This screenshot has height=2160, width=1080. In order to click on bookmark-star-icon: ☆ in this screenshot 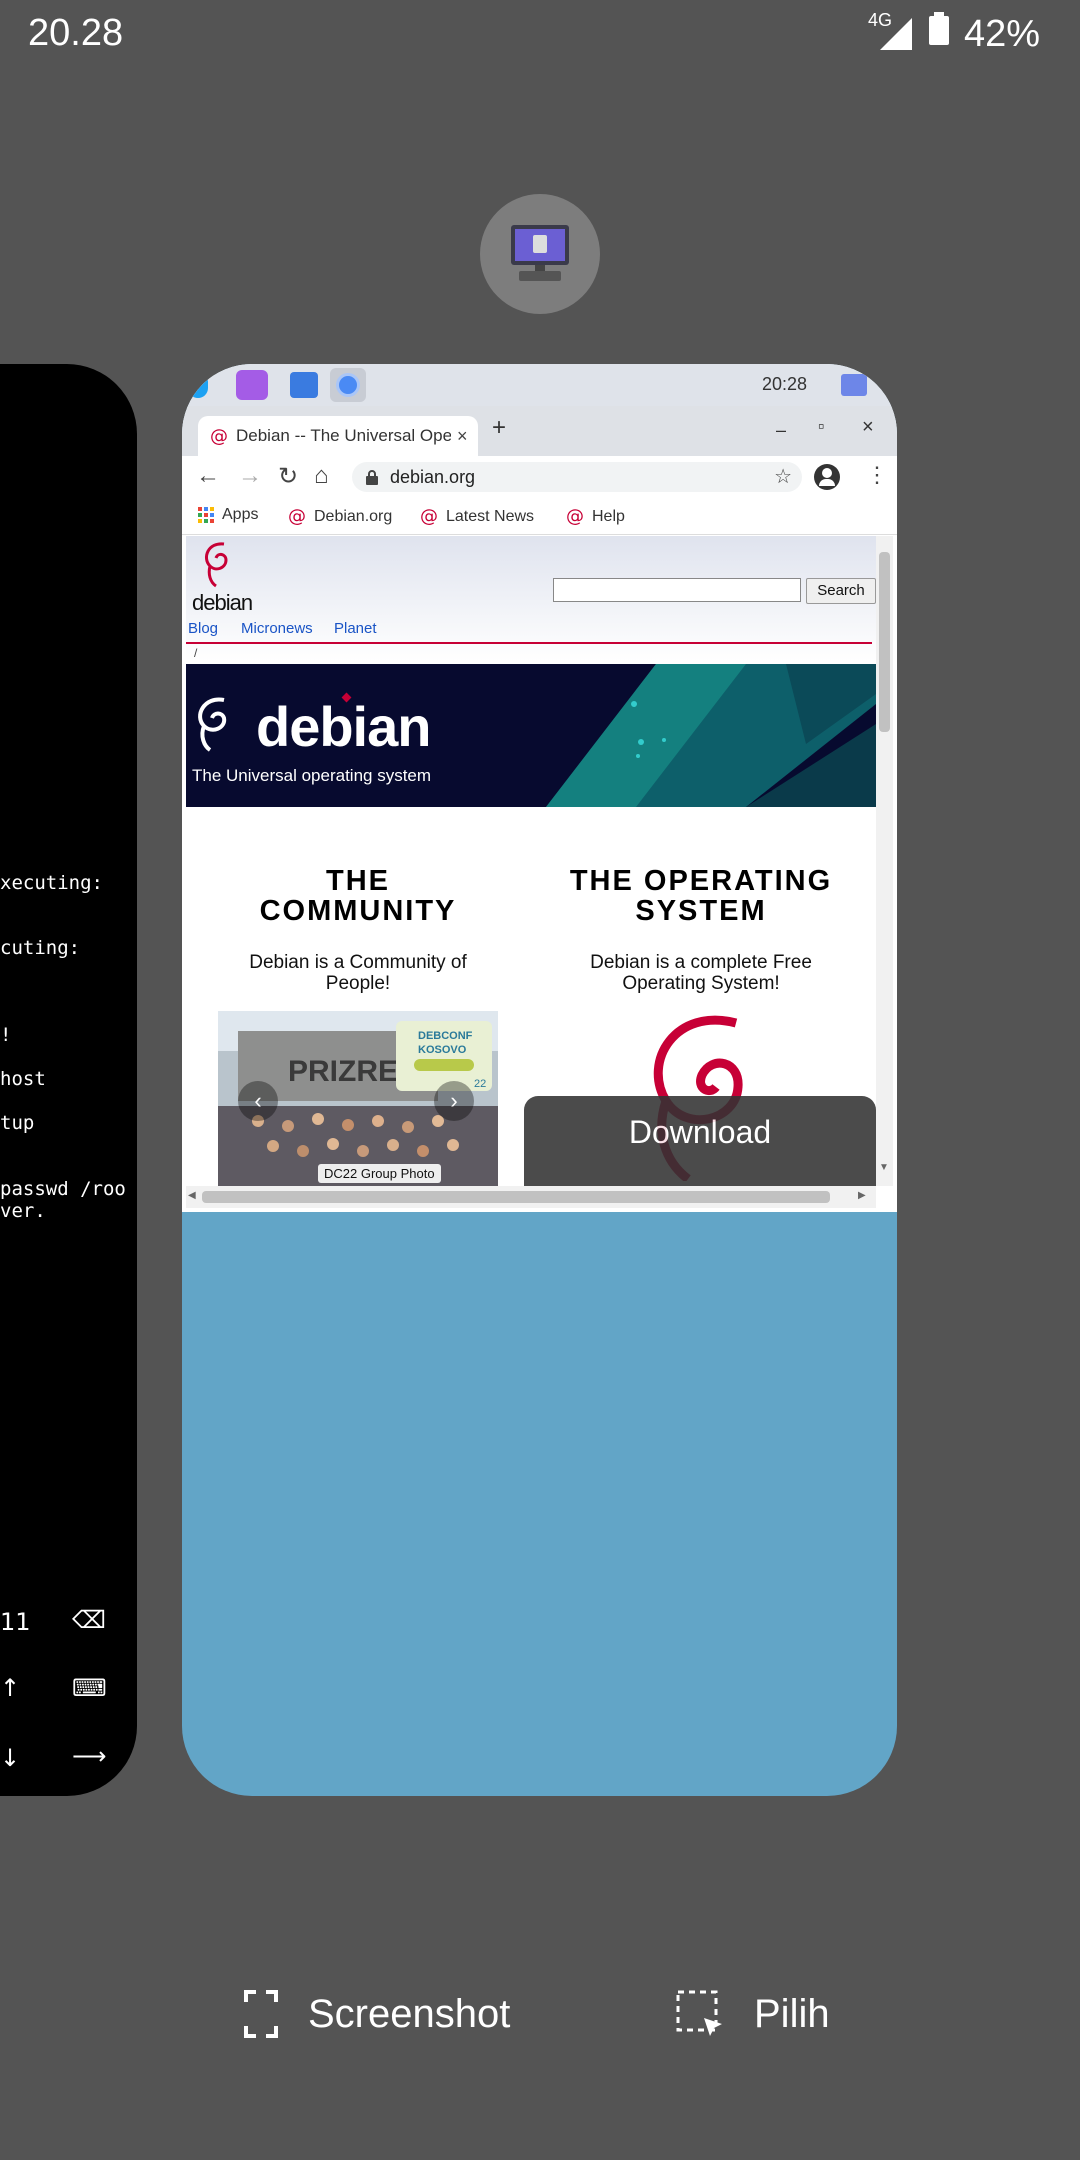, I will do `click(783, 476)`.